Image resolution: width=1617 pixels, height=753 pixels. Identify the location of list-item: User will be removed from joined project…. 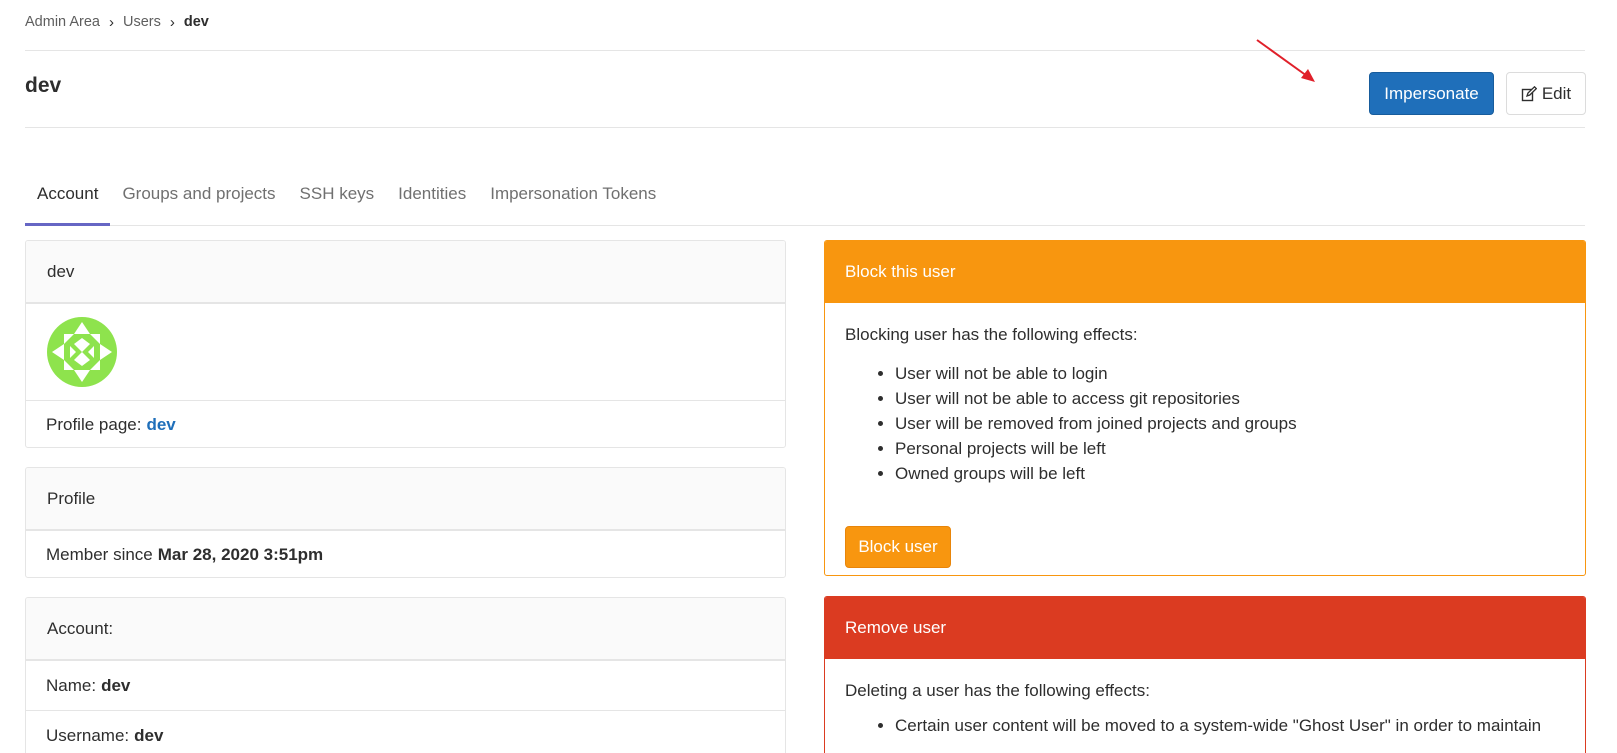
(1230, 423).